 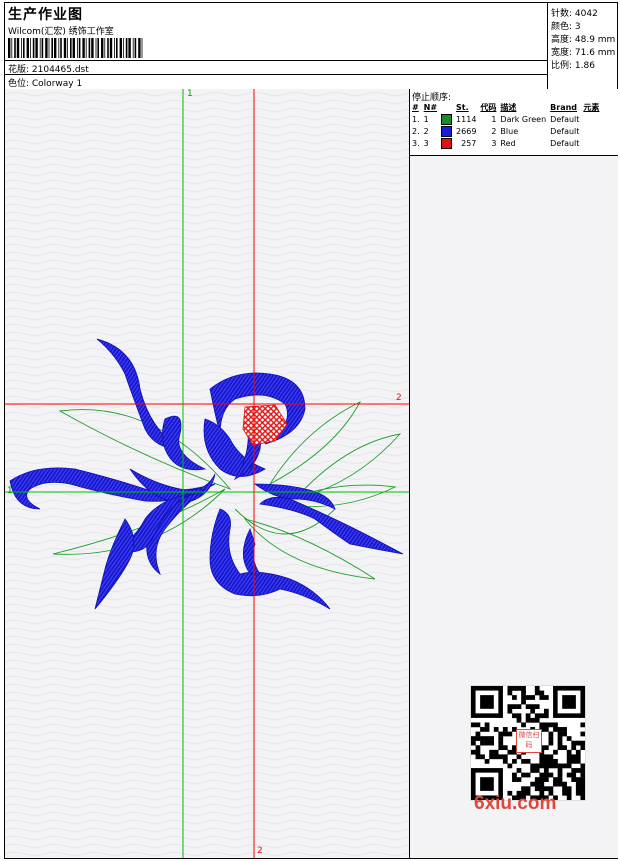 What do you see at coordinates (496, 119) in the screenshot?
I see `table-row: 1. 1 1114 1 Dark Green Default` at bounding box center [496, 119].